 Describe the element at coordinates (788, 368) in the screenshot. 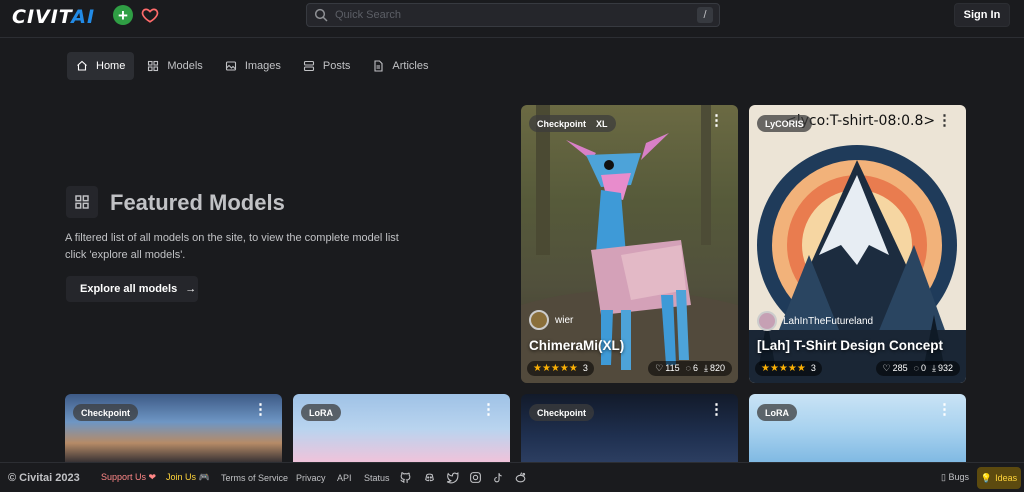

I see `rating: ★★★★★ 3` at that location.